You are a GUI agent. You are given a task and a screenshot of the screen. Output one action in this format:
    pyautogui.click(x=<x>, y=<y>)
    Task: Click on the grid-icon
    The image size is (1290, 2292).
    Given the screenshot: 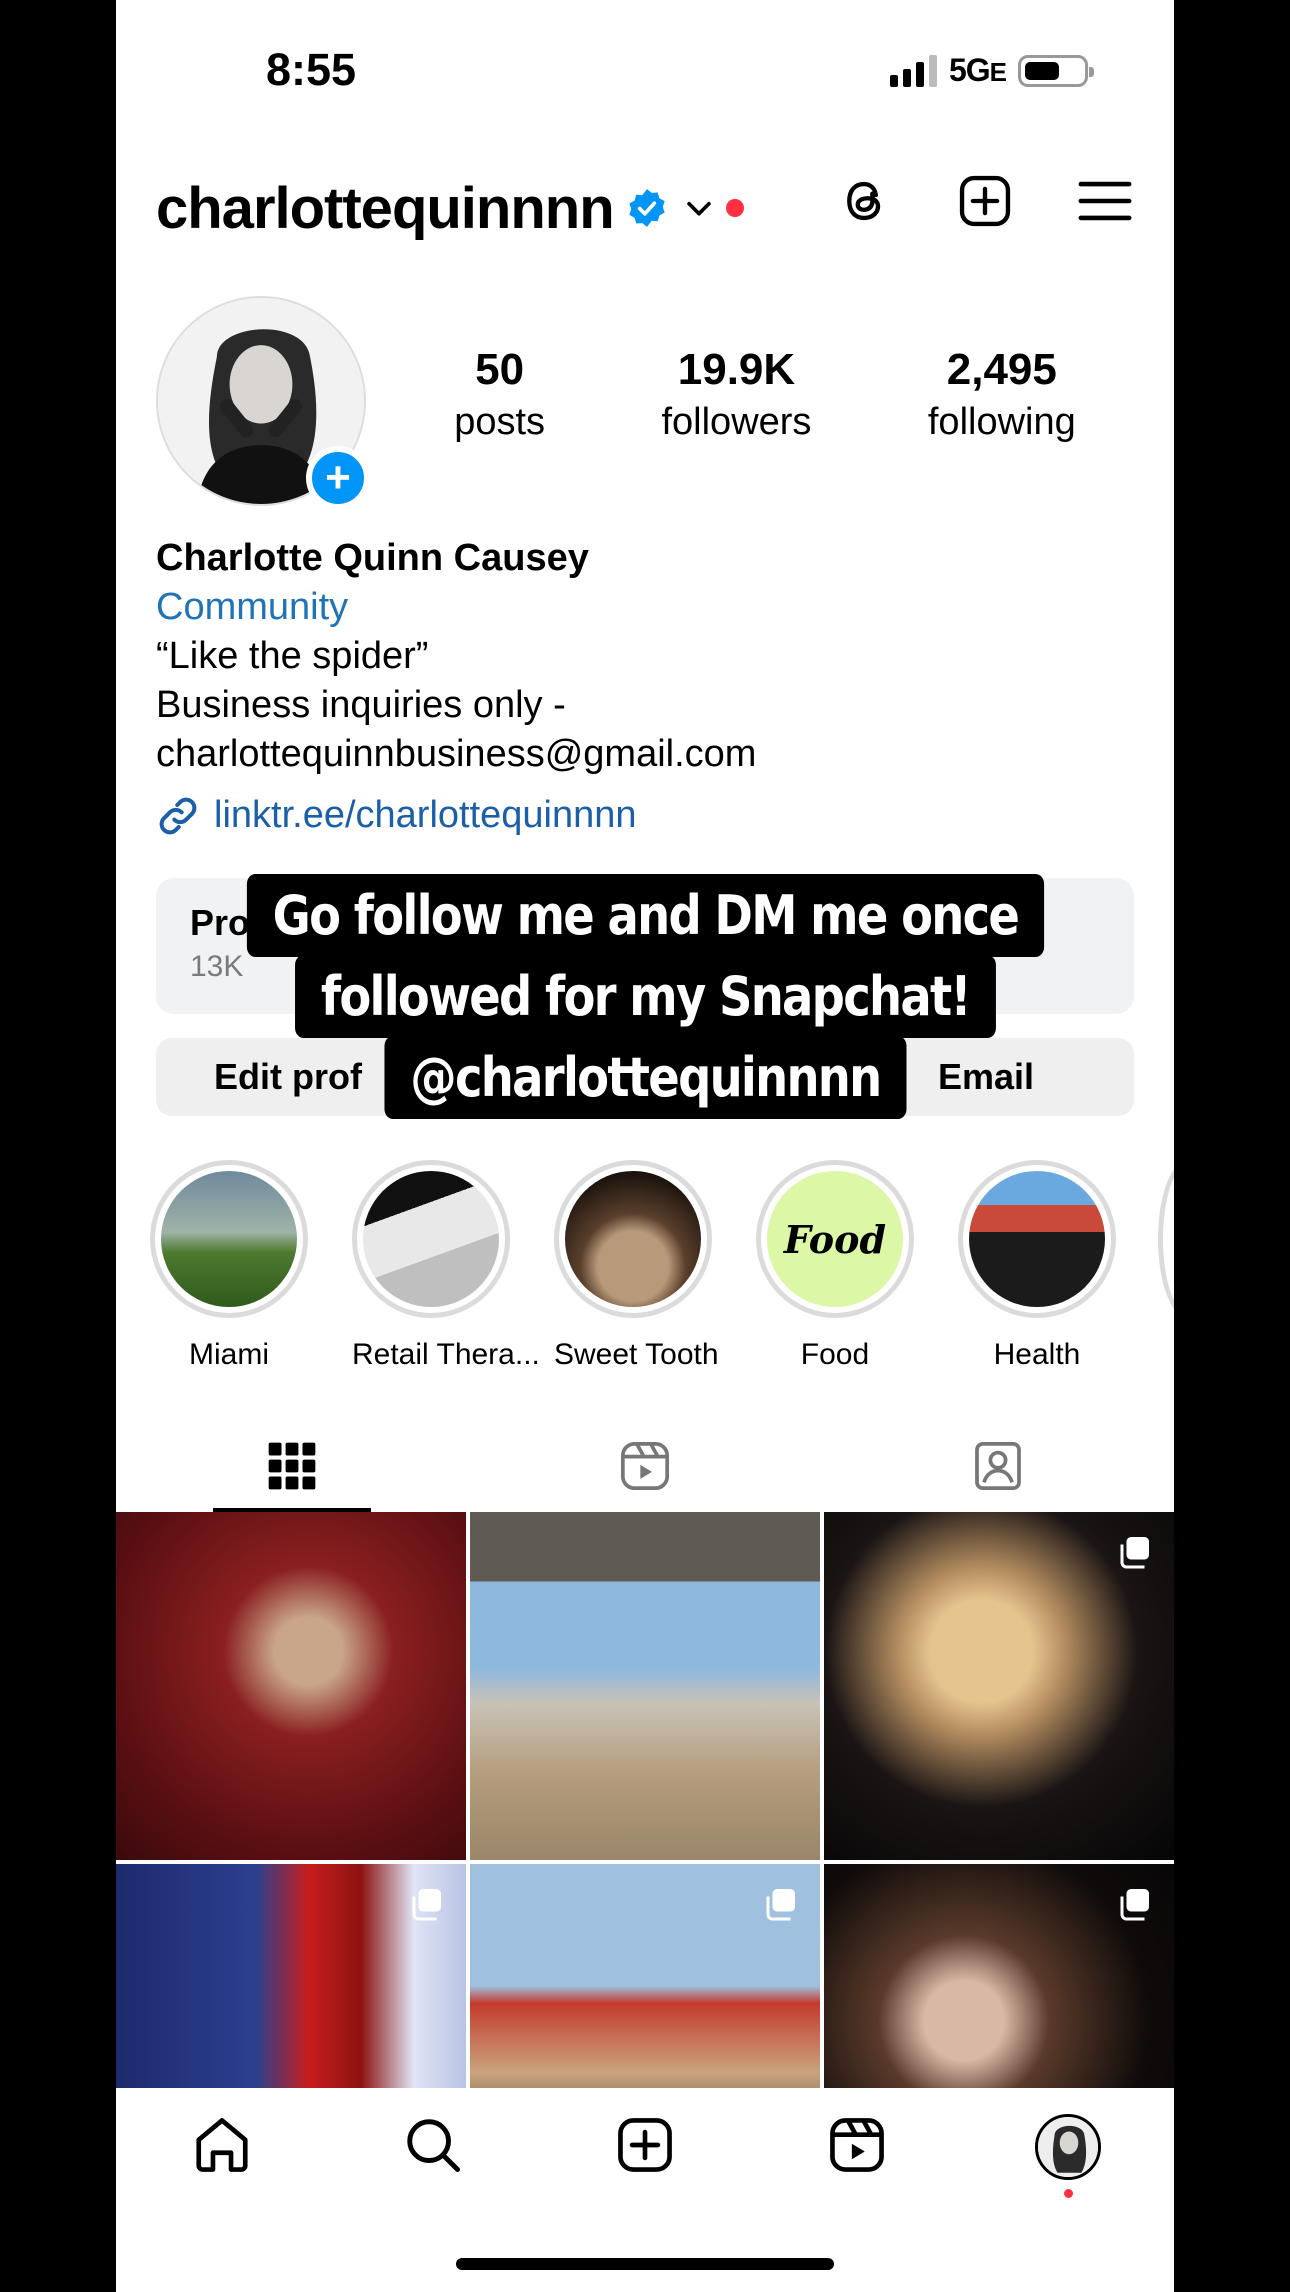 What is the action you would take?
    pyautogui.click(x=292, y=1466)
    